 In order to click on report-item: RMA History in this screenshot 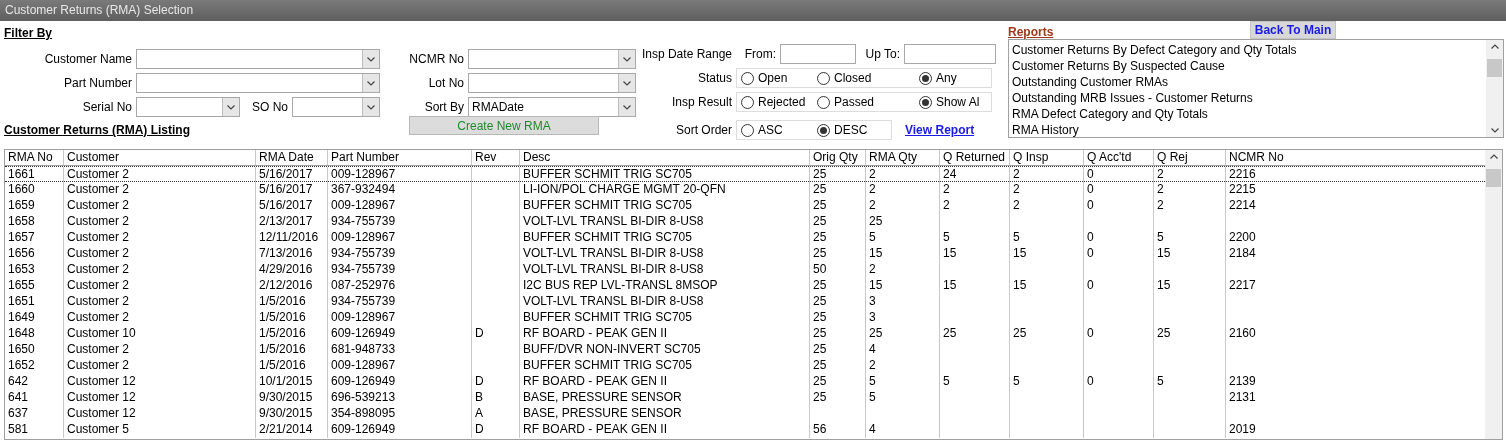, I will do `click(1249, 130)`.